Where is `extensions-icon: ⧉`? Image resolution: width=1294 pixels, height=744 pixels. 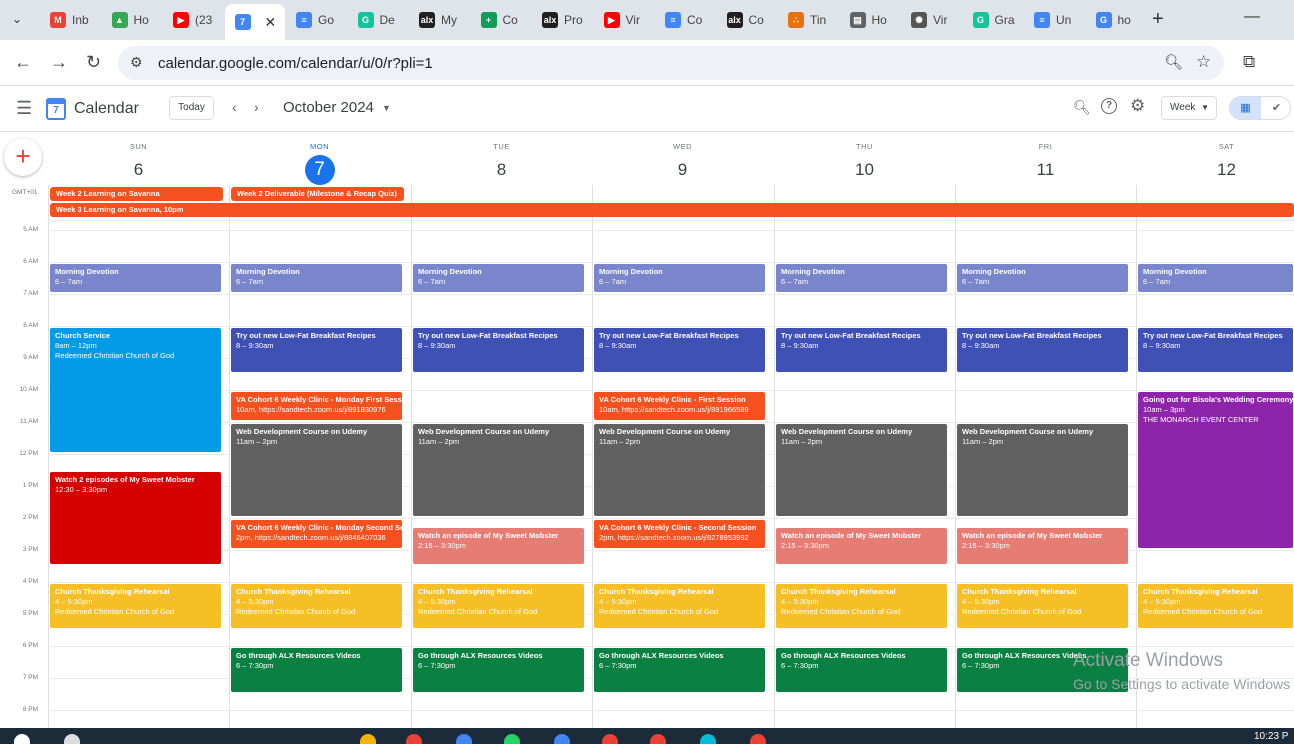 extensions-icon: ⧉ is located at coordinates (1249, 62).